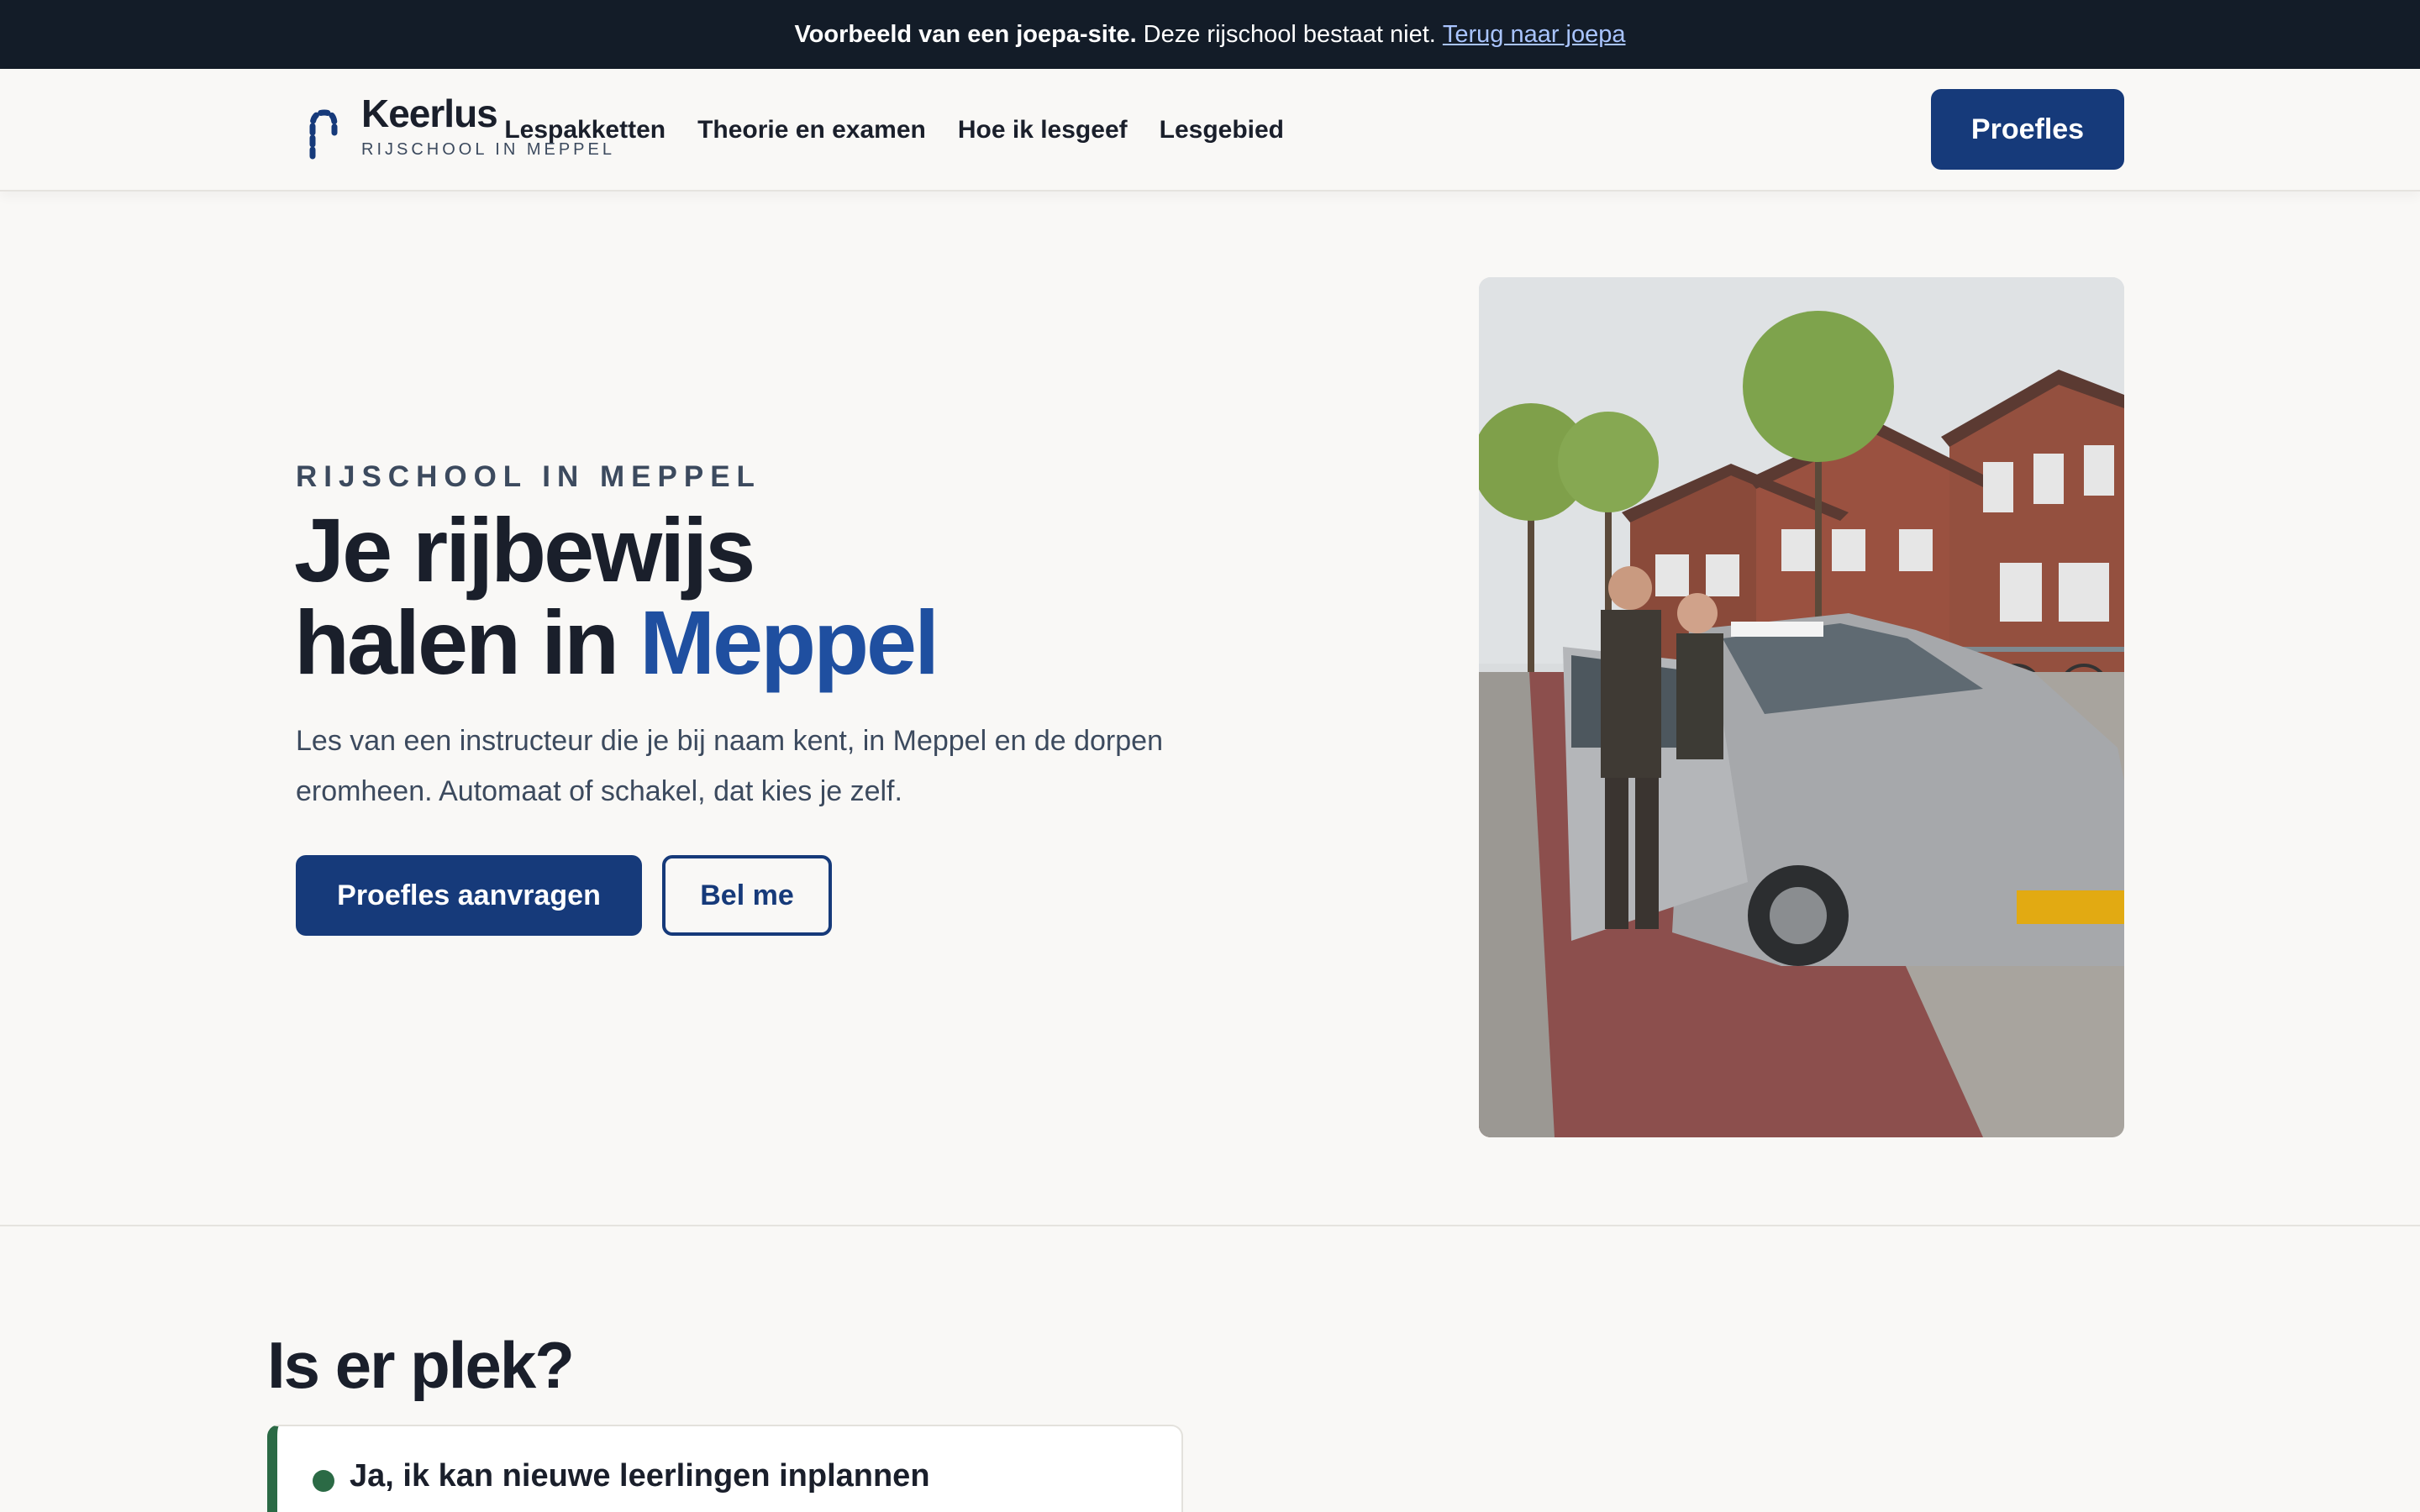 Image resolution: width=2420 pixels, height=1512 pixels. I want to click on proefles-nav-button: Proefles, so click(2028, 129).